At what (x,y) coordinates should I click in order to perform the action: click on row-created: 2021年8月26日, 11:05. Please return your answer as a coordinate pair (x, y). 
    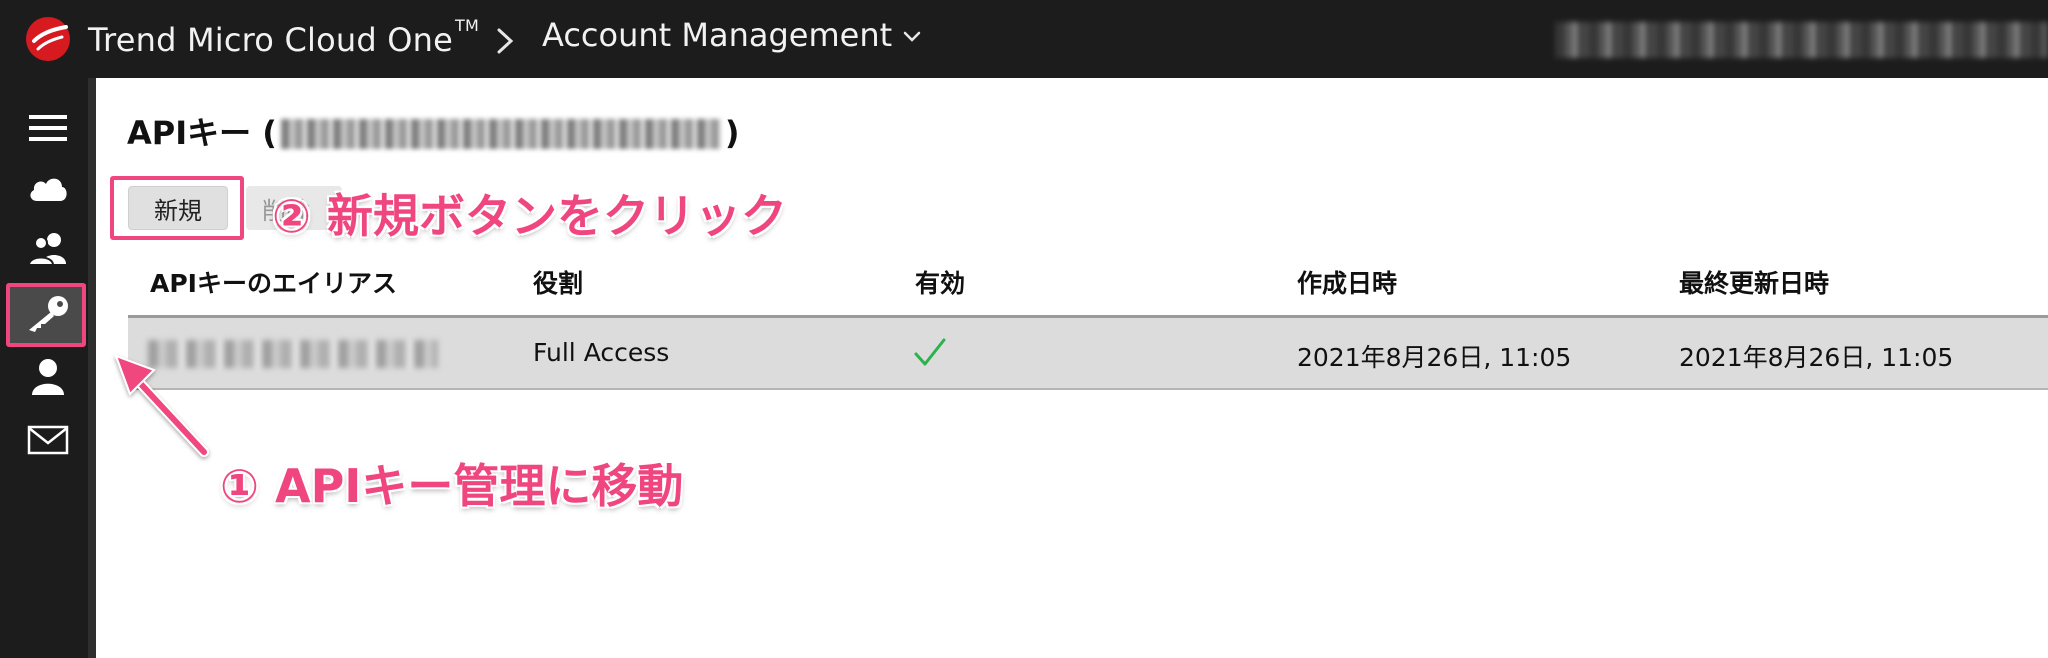
    Looking at the image, I should click on (1434, 357).